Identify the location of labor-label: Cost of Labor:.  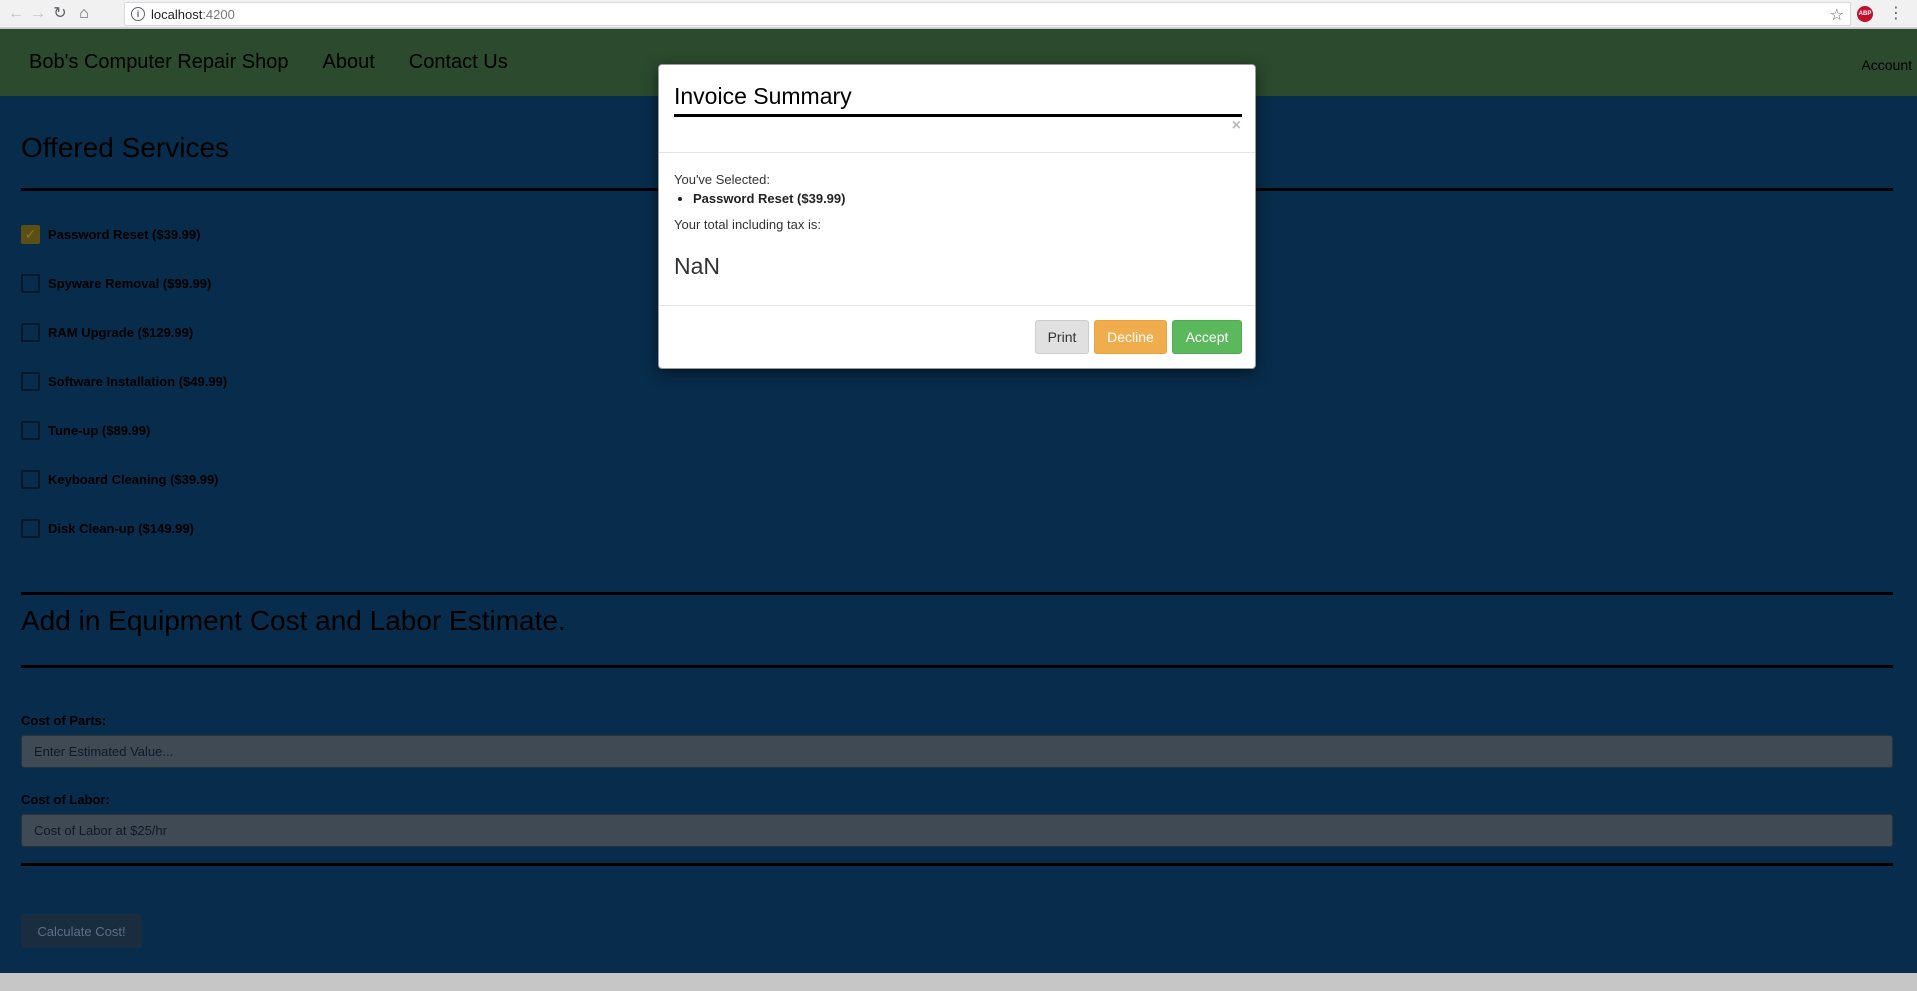
(65, 799).